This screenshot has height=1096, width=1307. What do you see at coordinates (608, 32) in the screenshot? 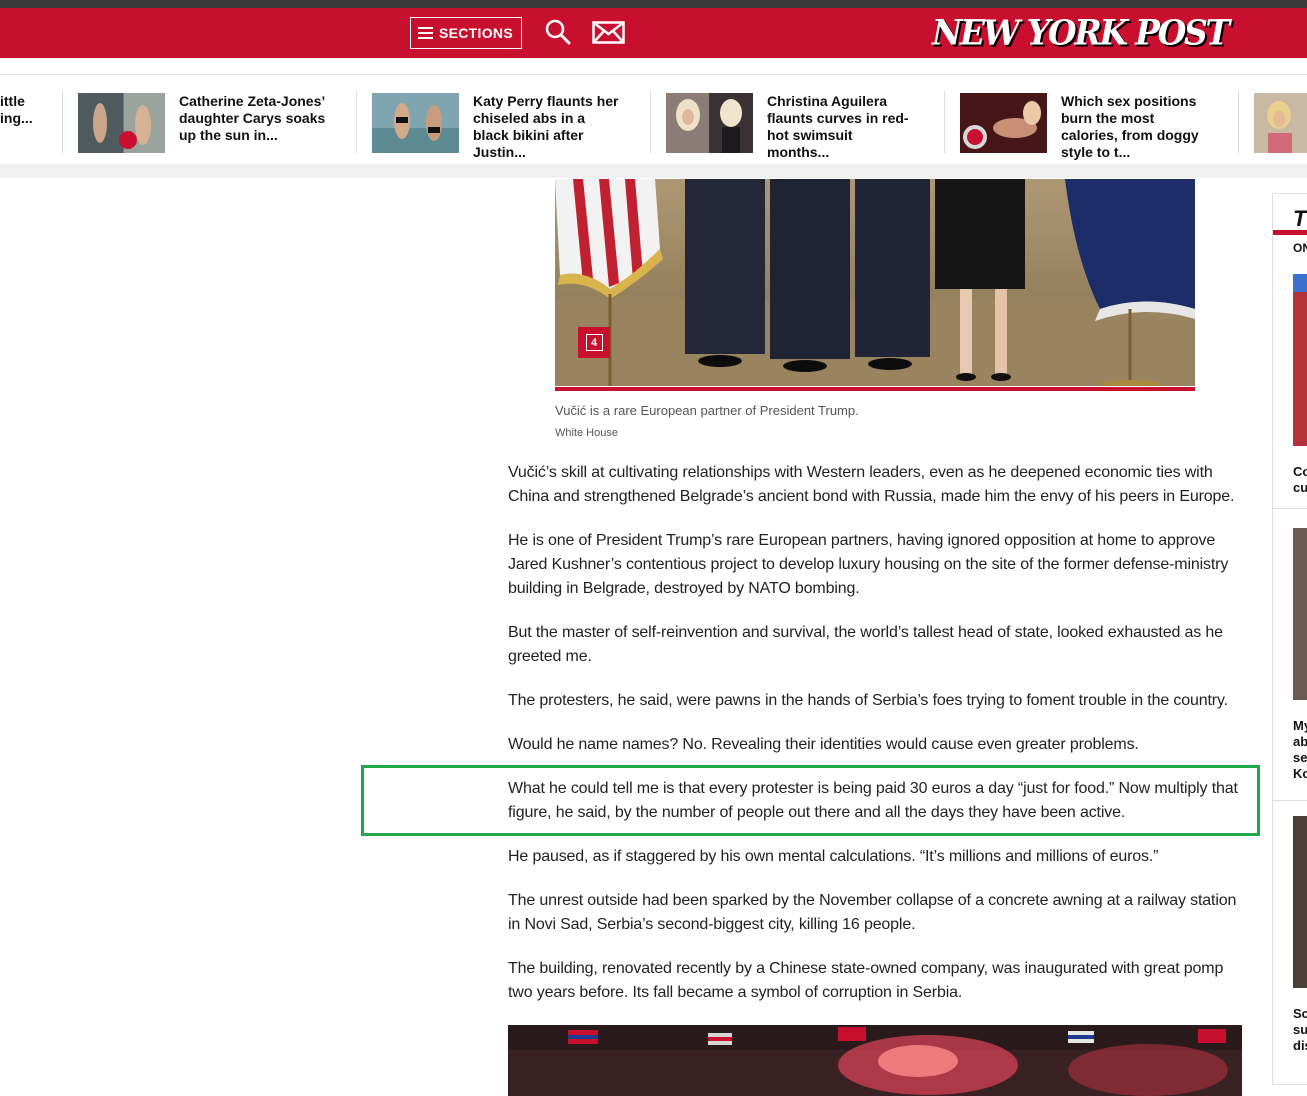
I see `mail-icon` at bounding box center [608, 32].